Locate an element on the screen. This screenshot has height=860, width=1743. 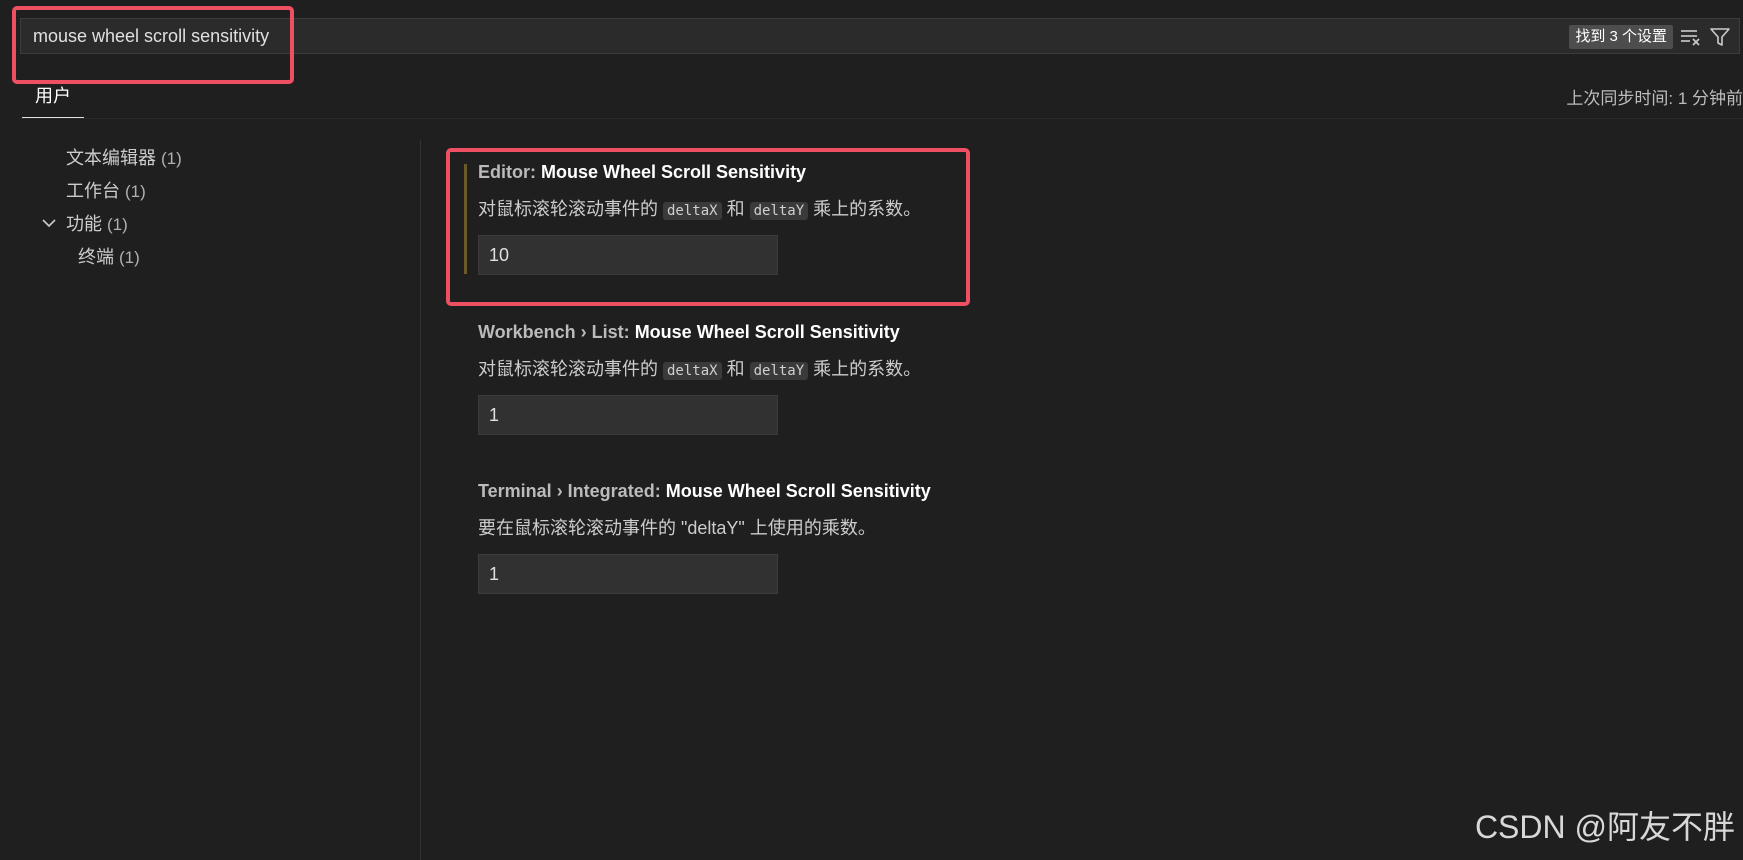
tab-divider is located at coordinates (881, 118).